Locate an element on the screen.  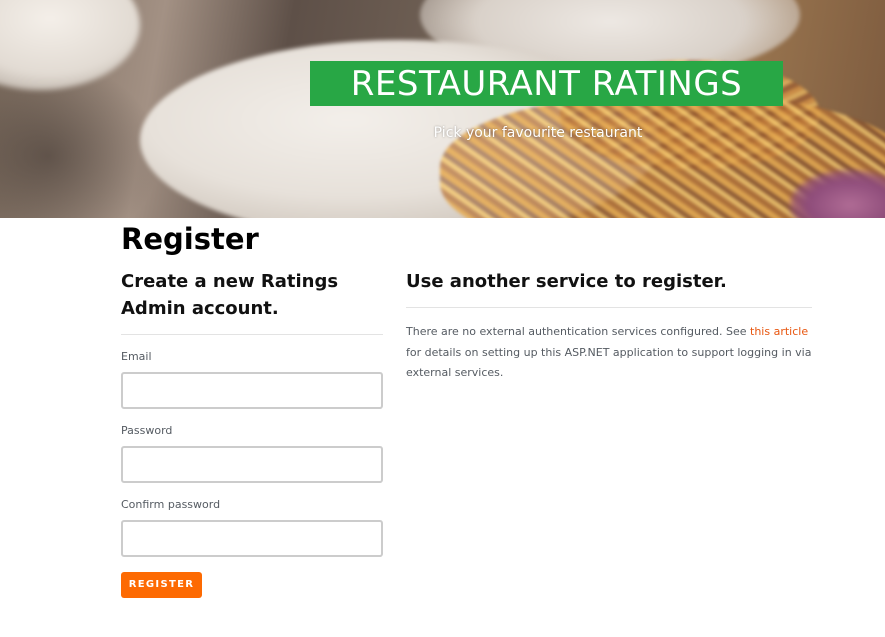
site-title: RESTAURANT RATINGS is located at coordinates (546, 83).